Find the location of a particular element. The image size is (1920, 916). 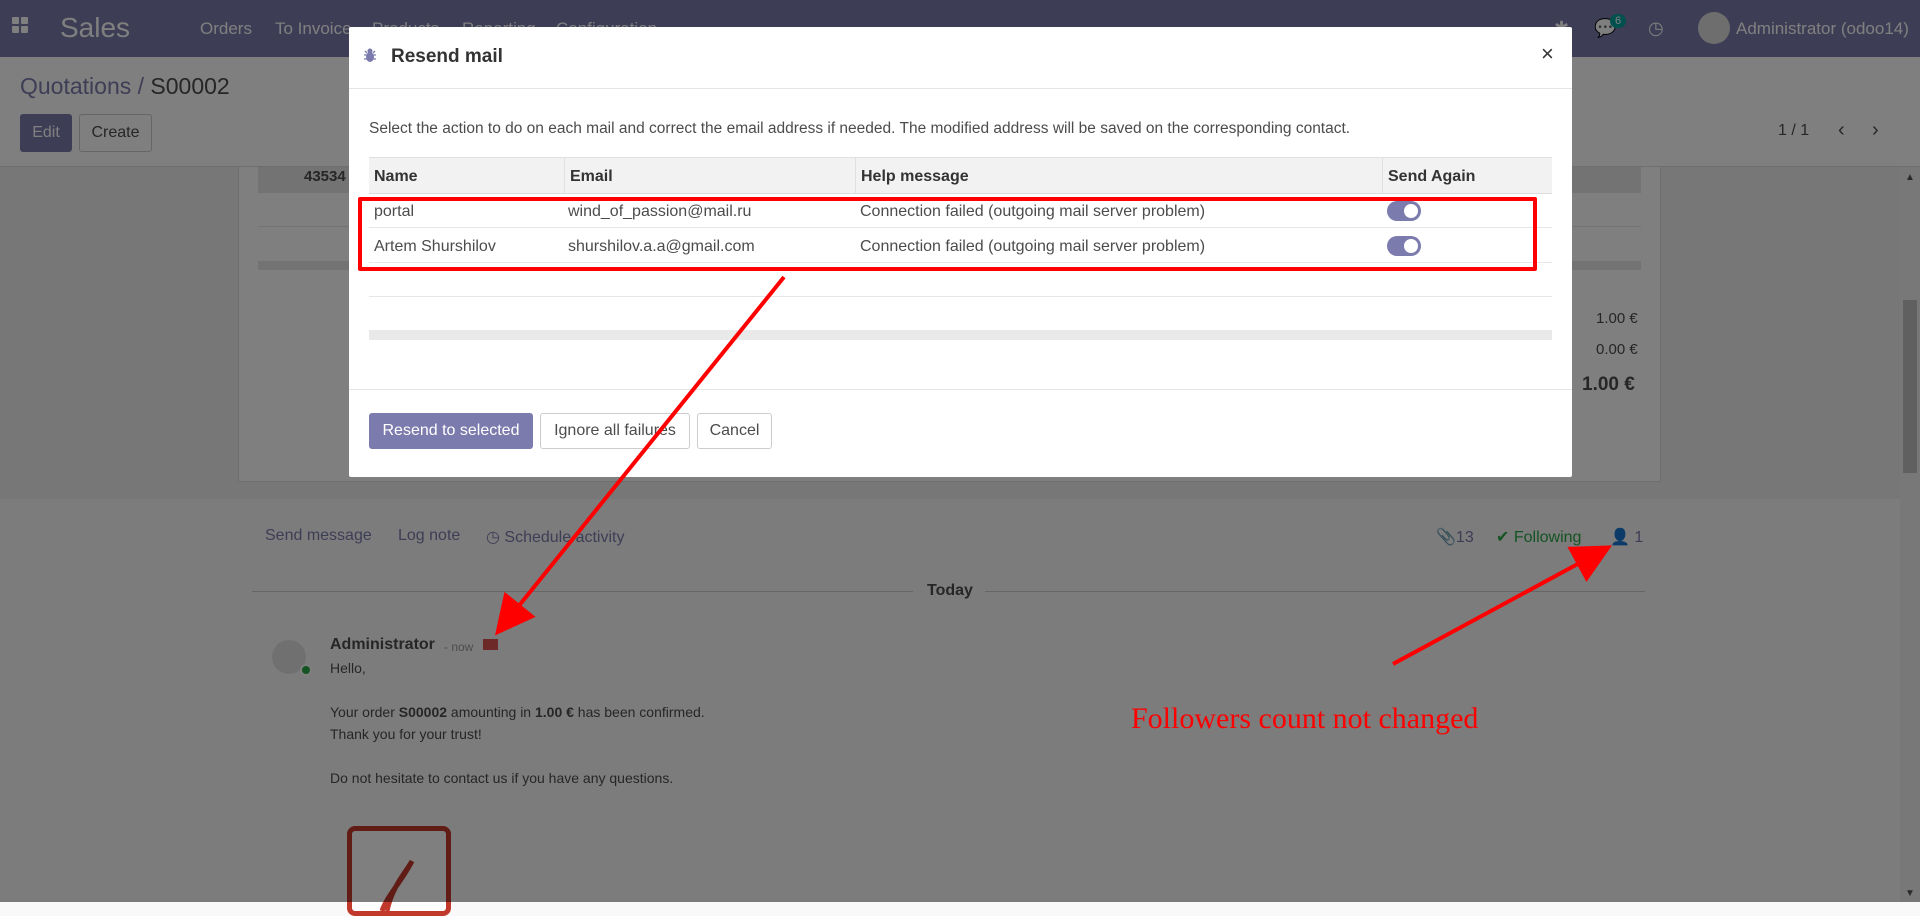

annotation-arrow-to-followers is located at coordinates (1502, 605).